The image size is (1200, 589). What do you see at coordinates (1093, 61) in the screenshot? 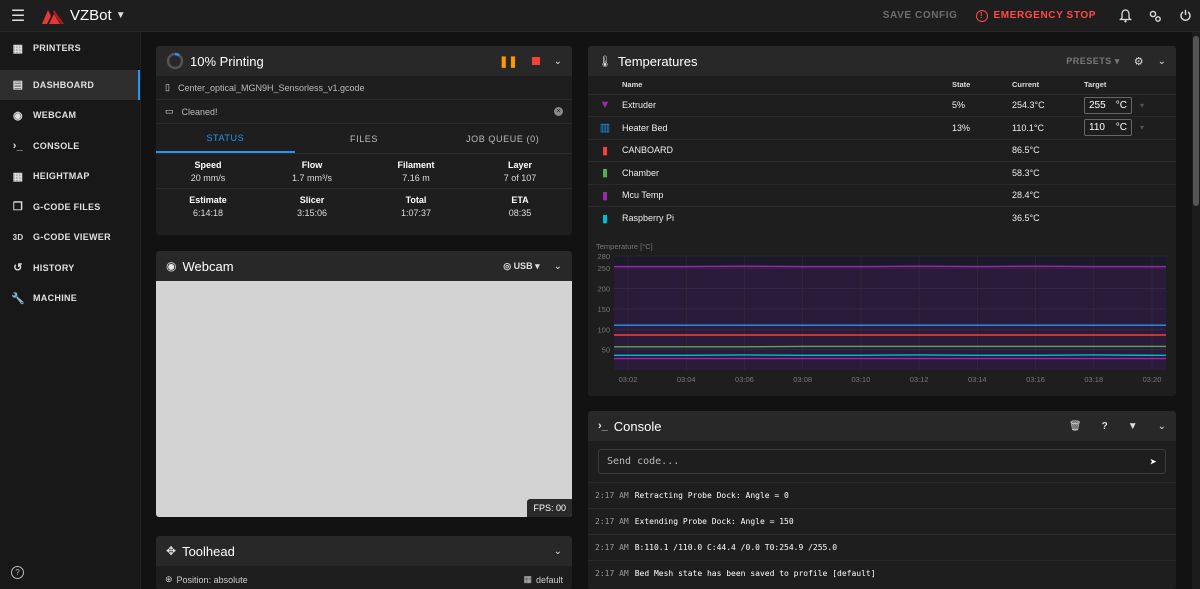
I see `presets-button: PRESETS ▾` at bounding box center [1093, 61].